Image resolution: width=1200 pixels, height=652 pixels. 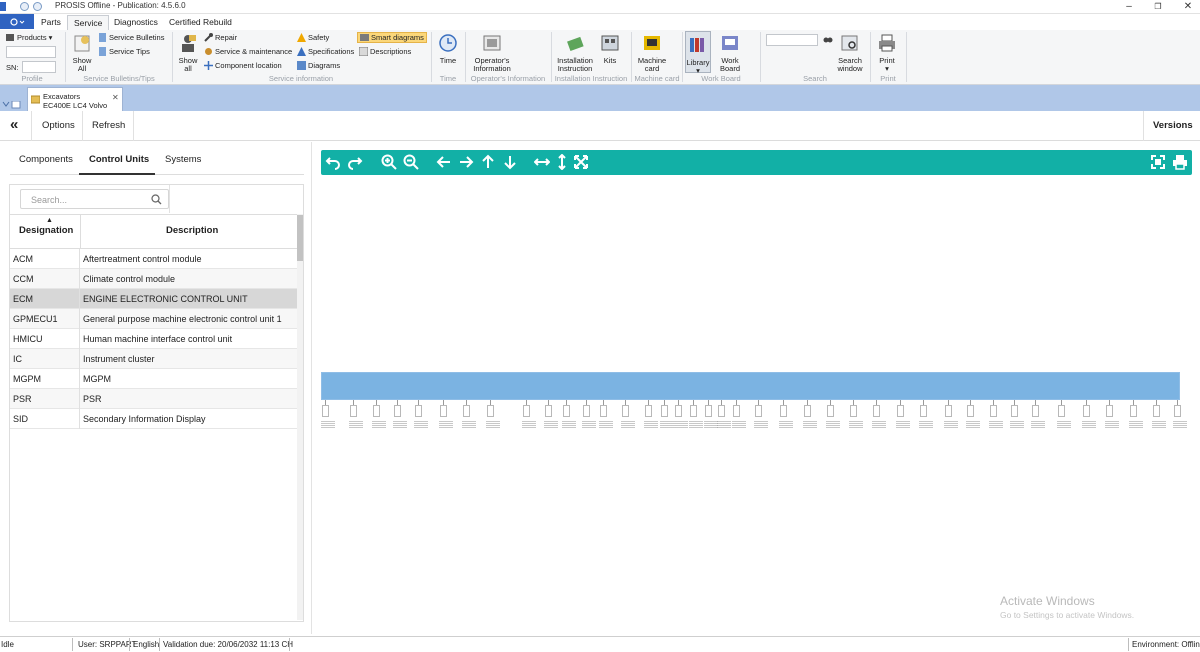 What do you see at coordinates (325, 51) in the screenshot?
I see `specifications-button: Specifications` at bounding box center [325, 51].